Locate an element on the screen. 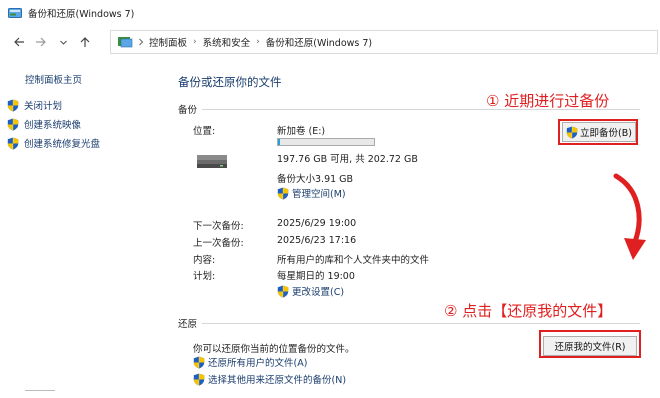  sidebar-item-label: 创建系统修复光盘 is located at coordinates (62, 144).